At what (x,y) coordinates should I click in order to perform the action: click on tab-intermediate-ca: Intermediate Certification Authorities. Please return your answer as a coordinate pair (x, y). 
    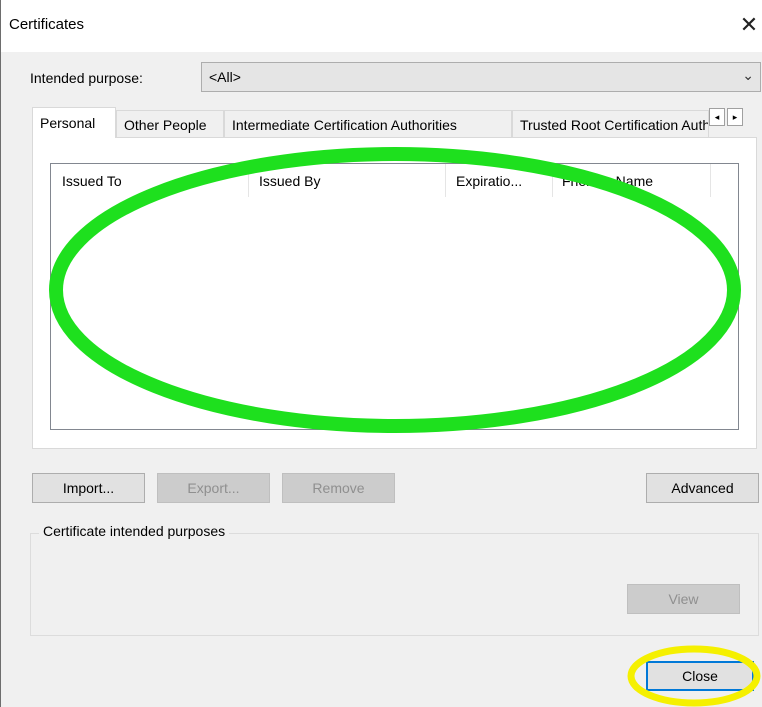
    Looking at the image, I should click on (368, 124).